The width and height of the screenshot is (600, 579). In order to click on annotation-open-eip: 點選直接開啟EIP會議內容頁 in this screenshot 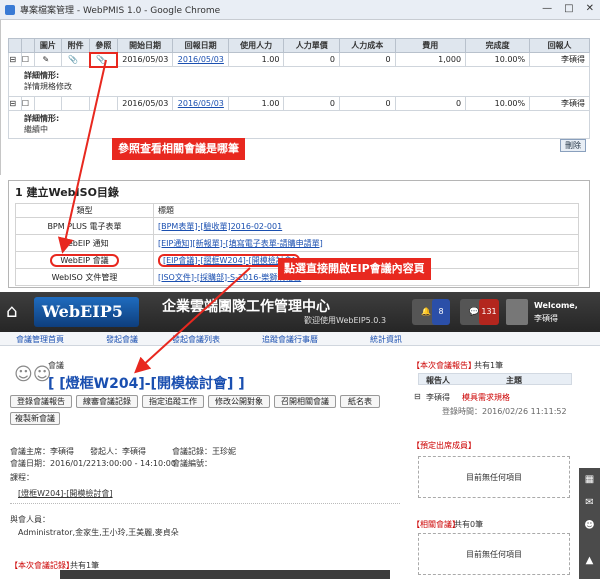, I will do `click(354, 269)`.